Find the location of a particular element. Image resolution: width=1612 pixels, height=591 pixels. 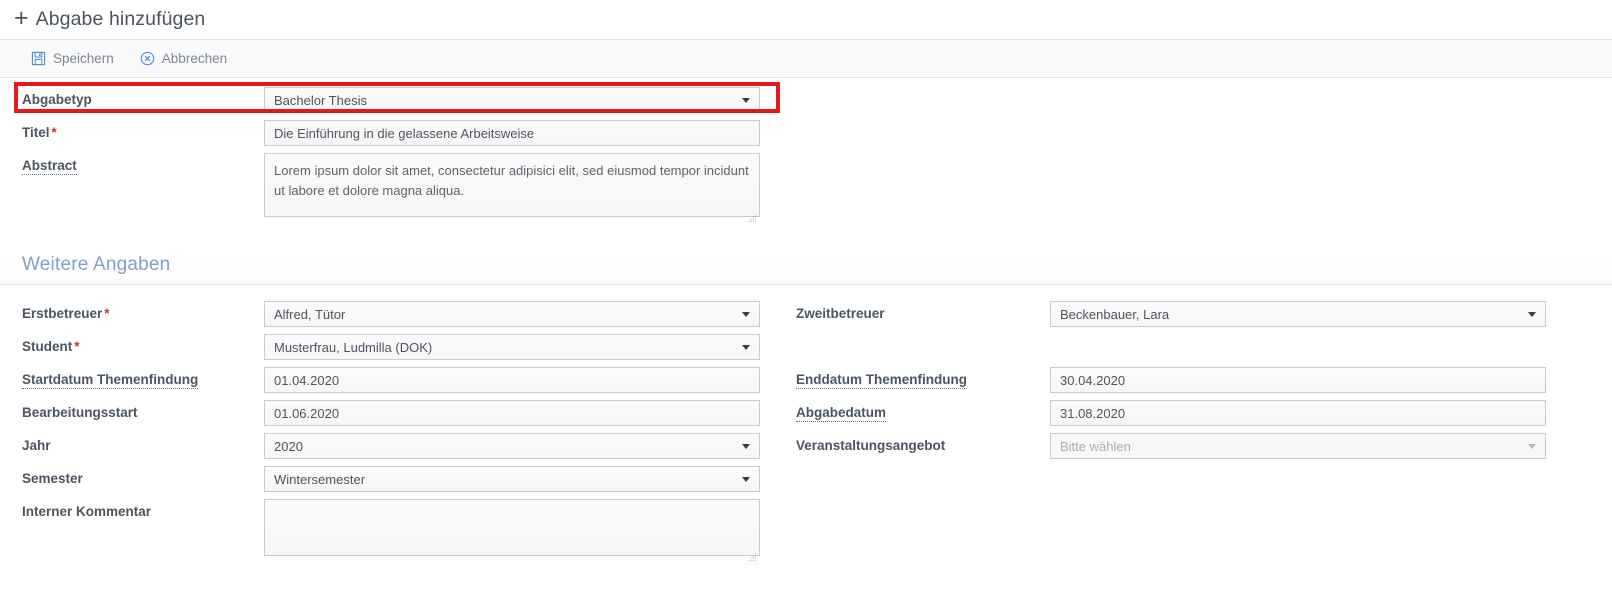

label-abgabedatum: Abgabedatum is located at coordinates (841, 413).